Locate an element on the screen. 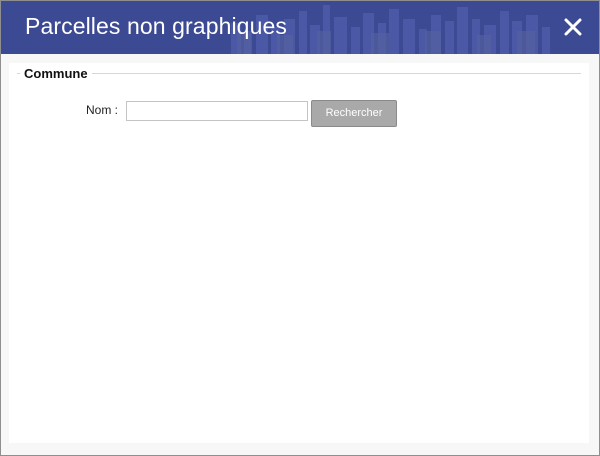  close-button is located at coordinates (573, 27).